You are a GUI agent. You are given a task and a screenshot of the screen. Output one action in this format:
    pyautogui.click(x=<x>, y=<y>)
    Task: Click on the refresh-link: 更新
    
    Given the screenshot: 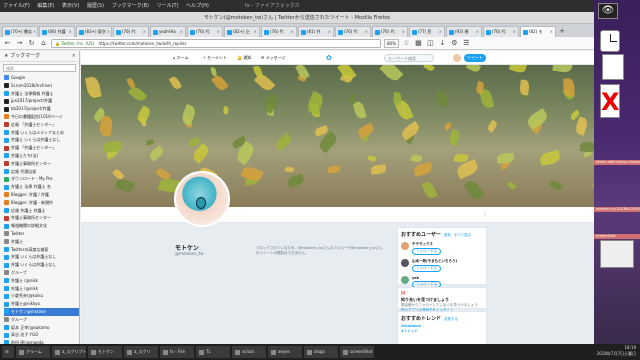 What is the action you would take?
    pyautogui.click(x=447, y=235)
    